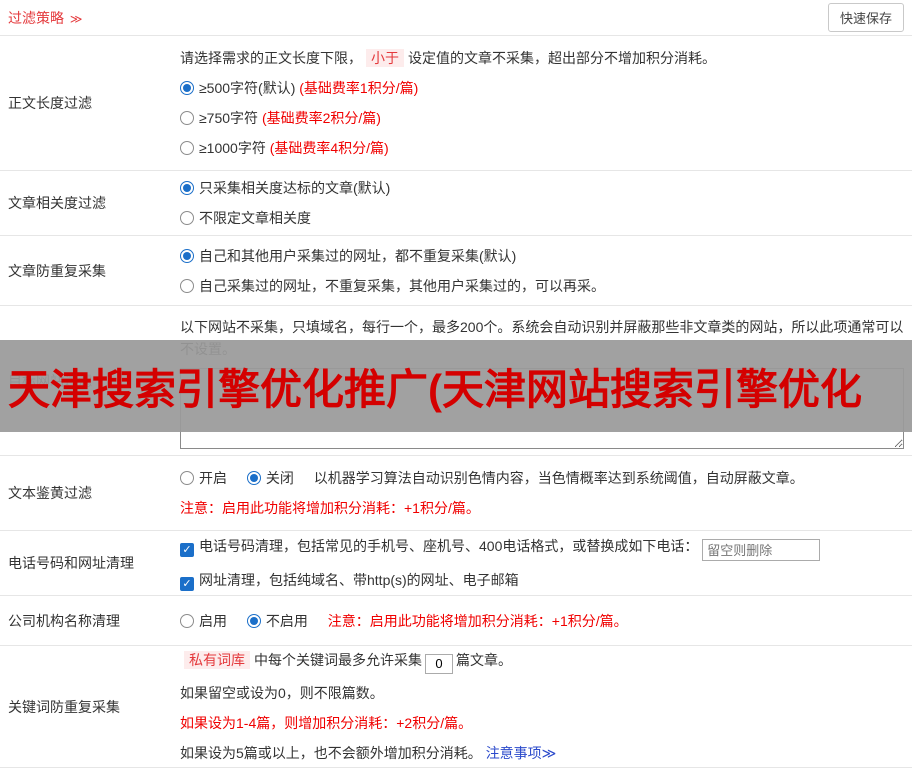 This screenshot has height=768, width=912. Describe the element at coordinates (330, 508) in the screenshot. I see `porn-filter-note: 注意：启用此功能将增加积分消耗：+1积分/篇。` at that location.